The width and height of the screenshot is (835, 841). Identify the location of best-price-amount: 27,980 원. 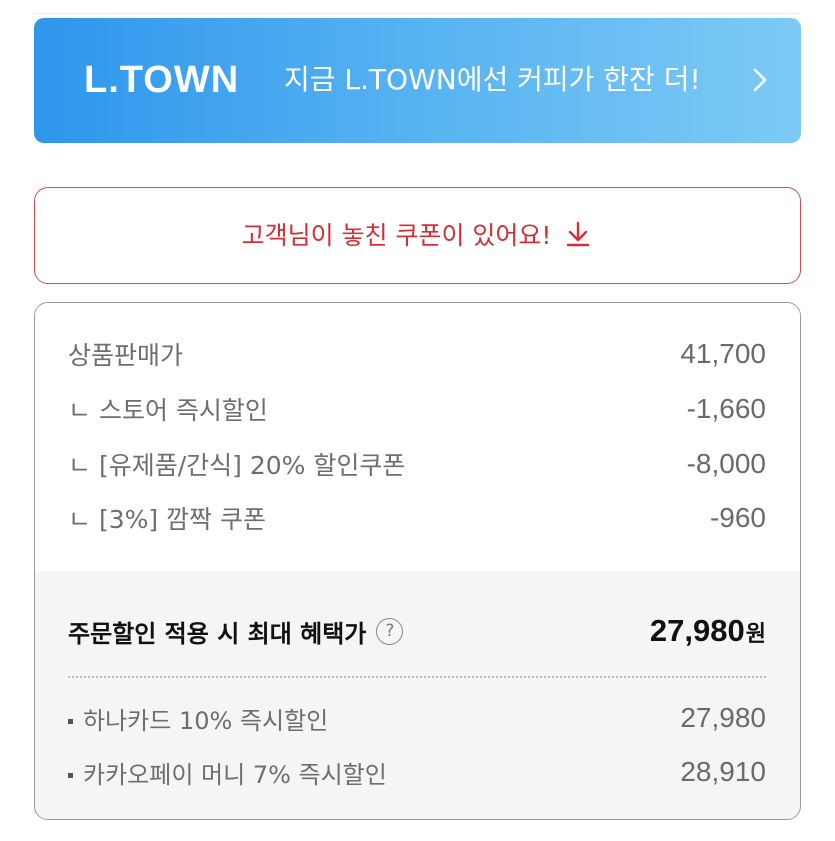
(708, 631).